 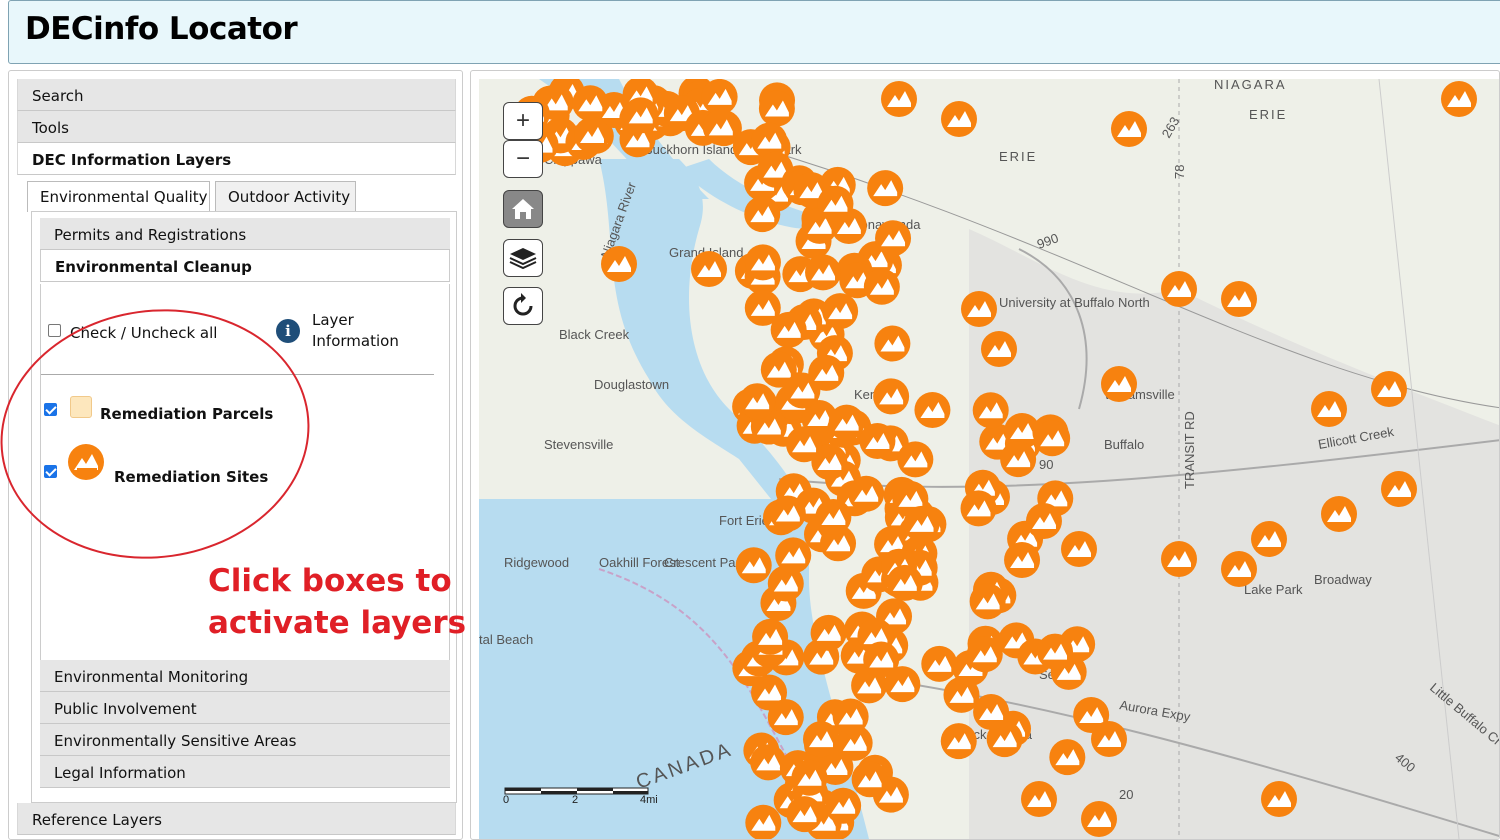 What do you see at coordinates (1018, 156) in the screenshot?
I see `map-label: ERIE` at bounding box center [1018, 156].